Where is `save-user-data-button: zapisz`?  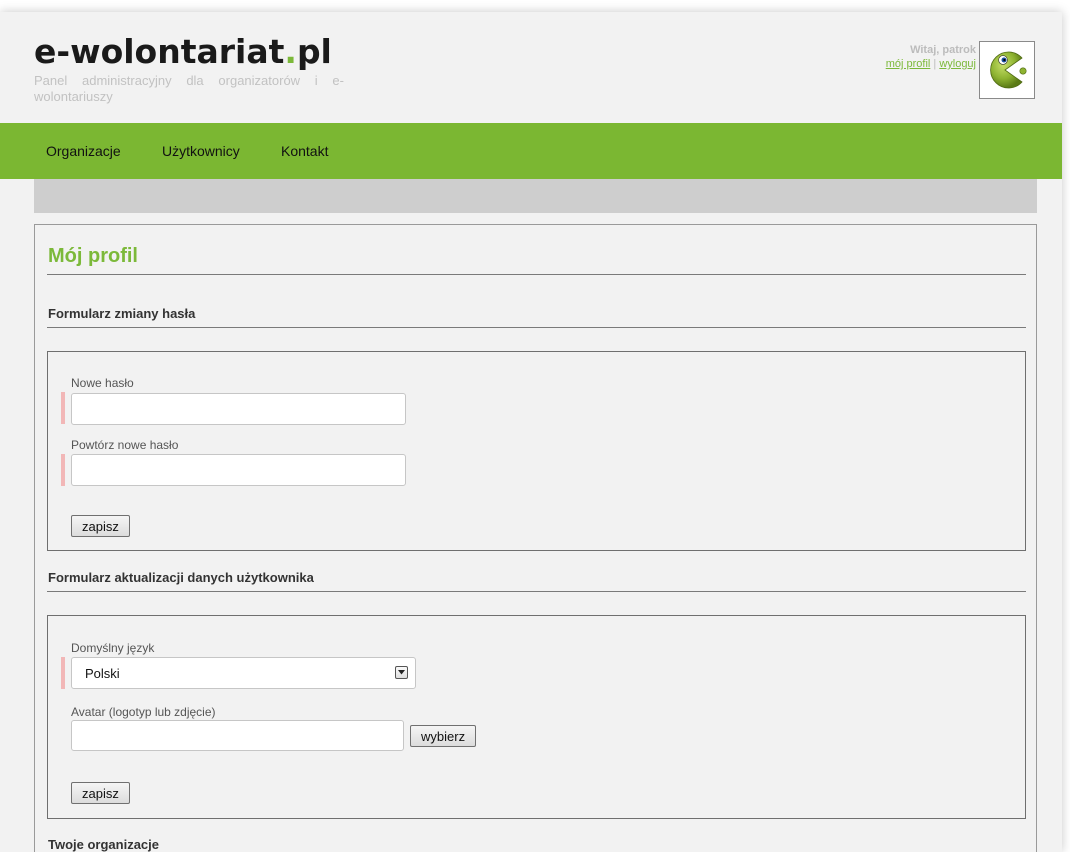
save-user-data-button: zapisz is located at coordinates (100, 793).